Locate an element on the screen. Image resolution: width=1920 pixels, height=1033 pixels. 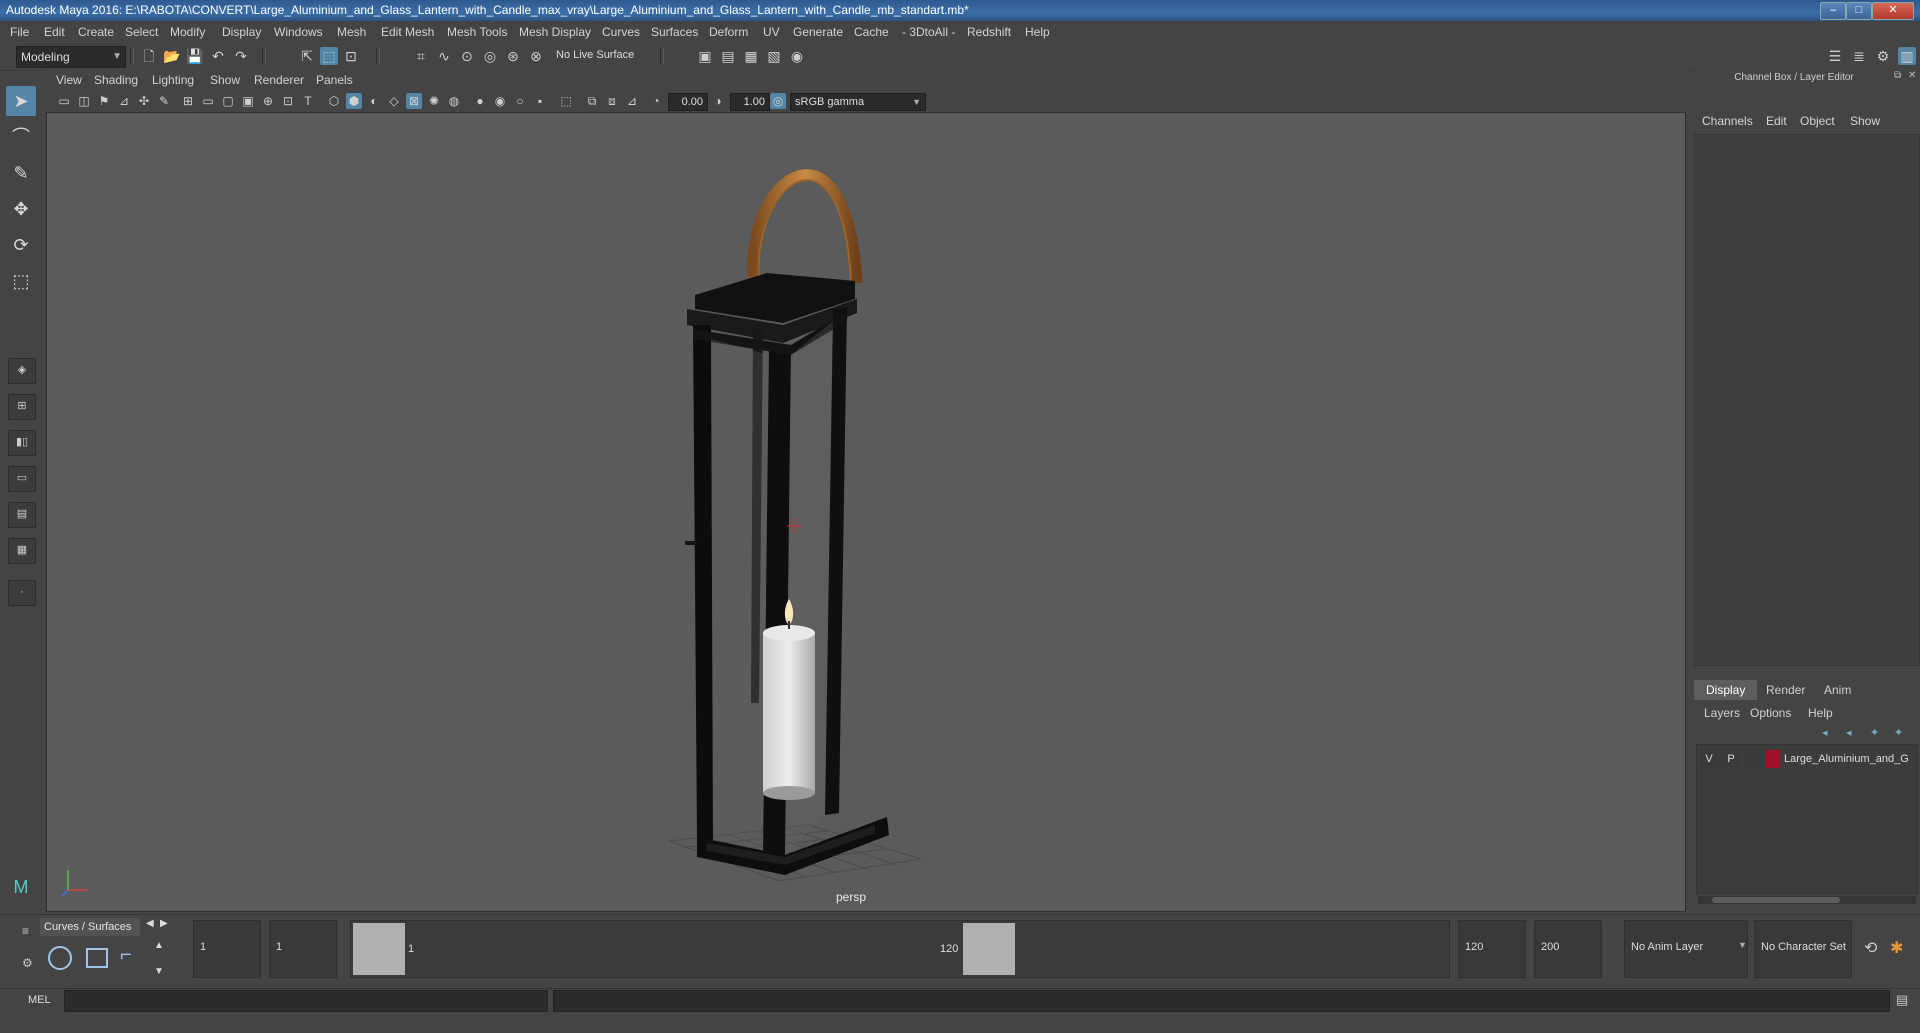
select-tool-icon: ➤ is located at coordinates (21, 101).